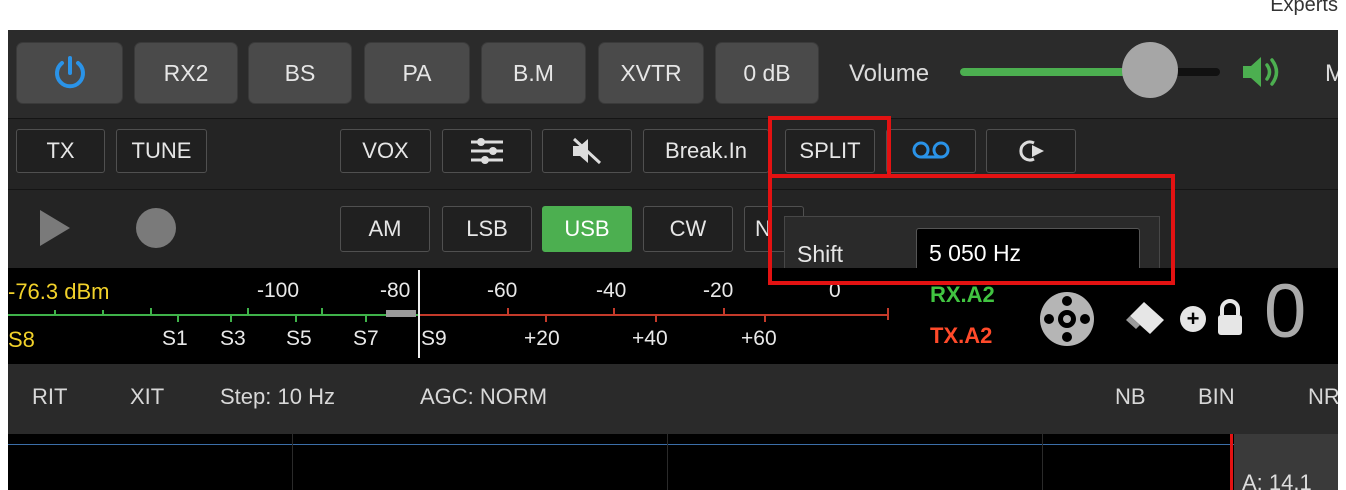 The image size is (1346, 490). Describe the element at coordinates (1304, 8) in the screenshot. I see `experts-label: Experts` at that location.